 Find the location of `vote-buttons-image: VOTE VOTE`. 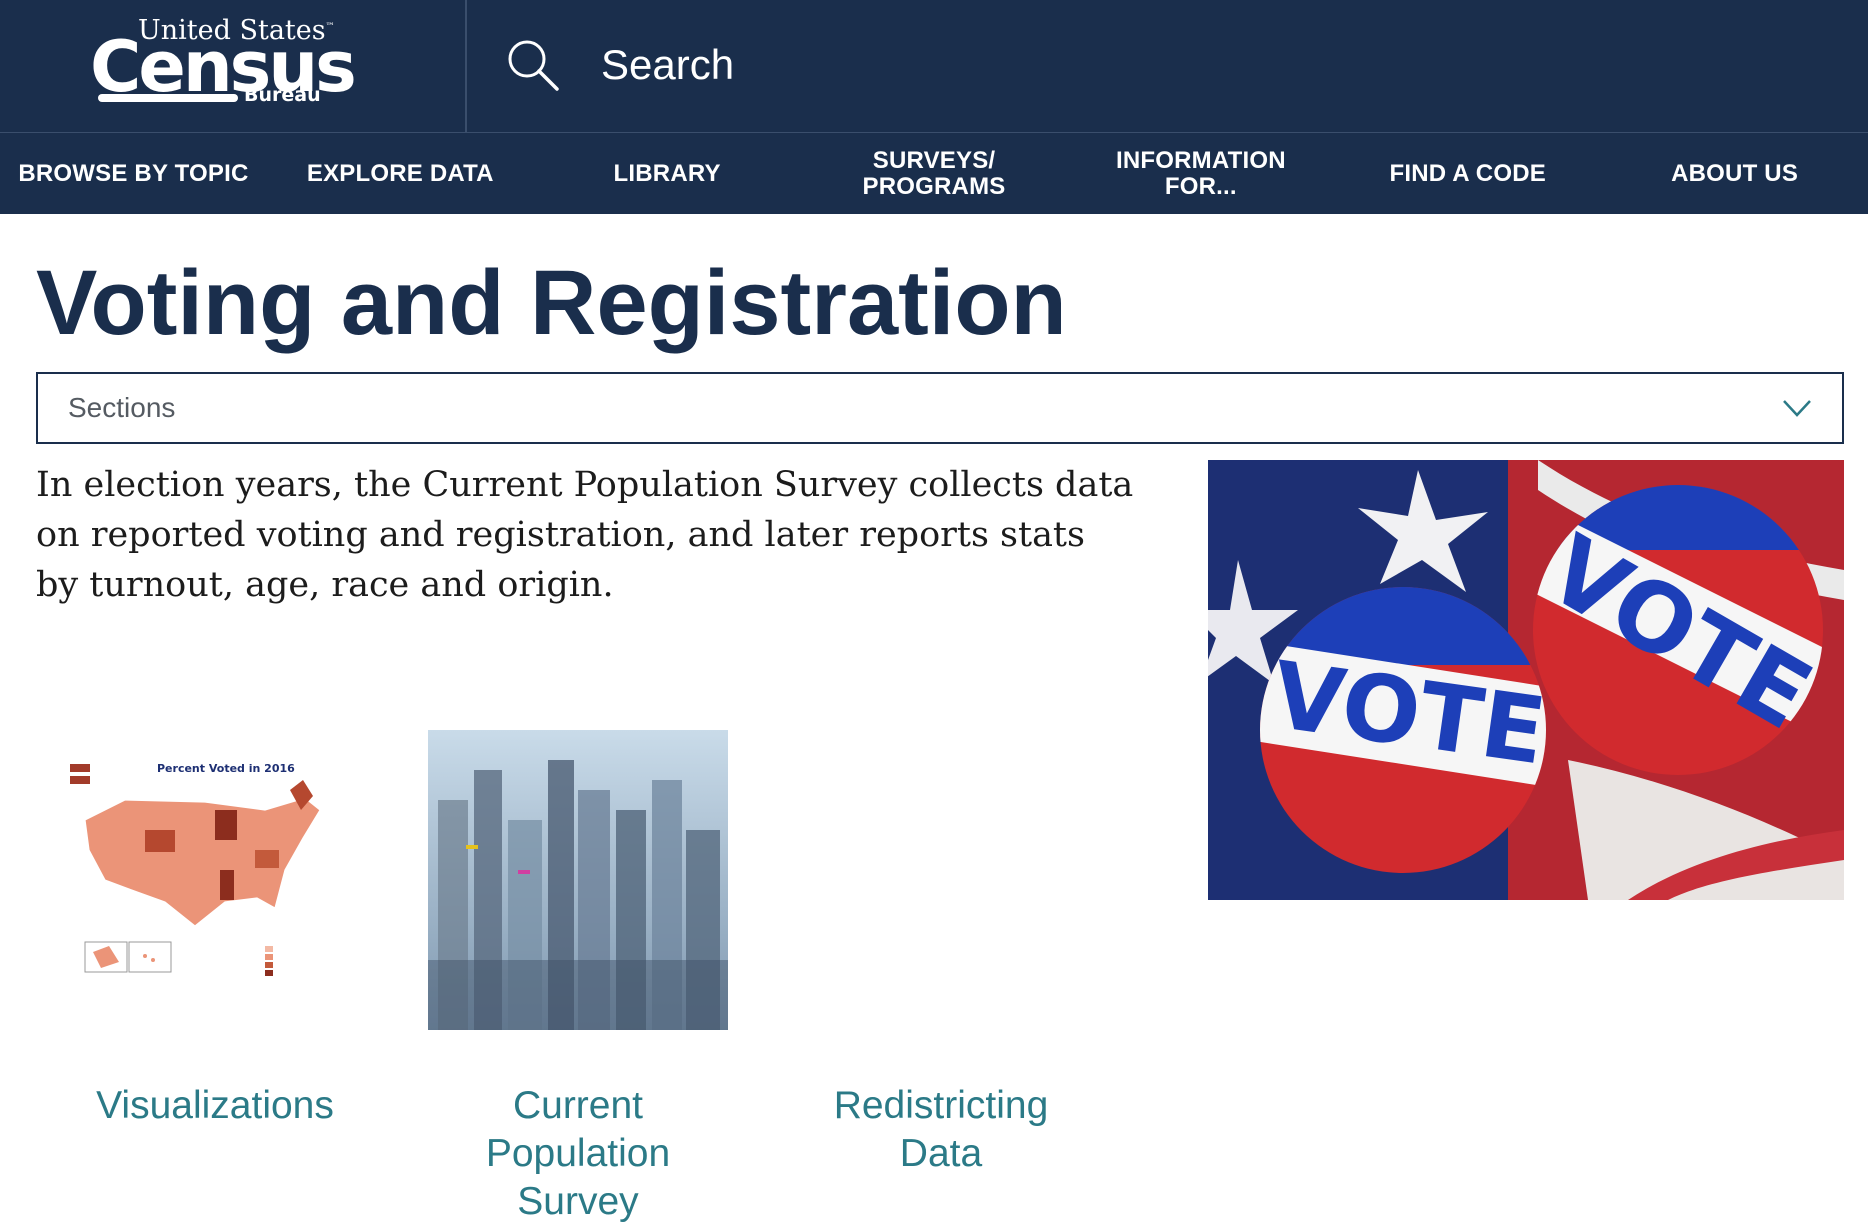

vote-buttons-image: VOTE VOTE is located at coordinates (1526, 680).